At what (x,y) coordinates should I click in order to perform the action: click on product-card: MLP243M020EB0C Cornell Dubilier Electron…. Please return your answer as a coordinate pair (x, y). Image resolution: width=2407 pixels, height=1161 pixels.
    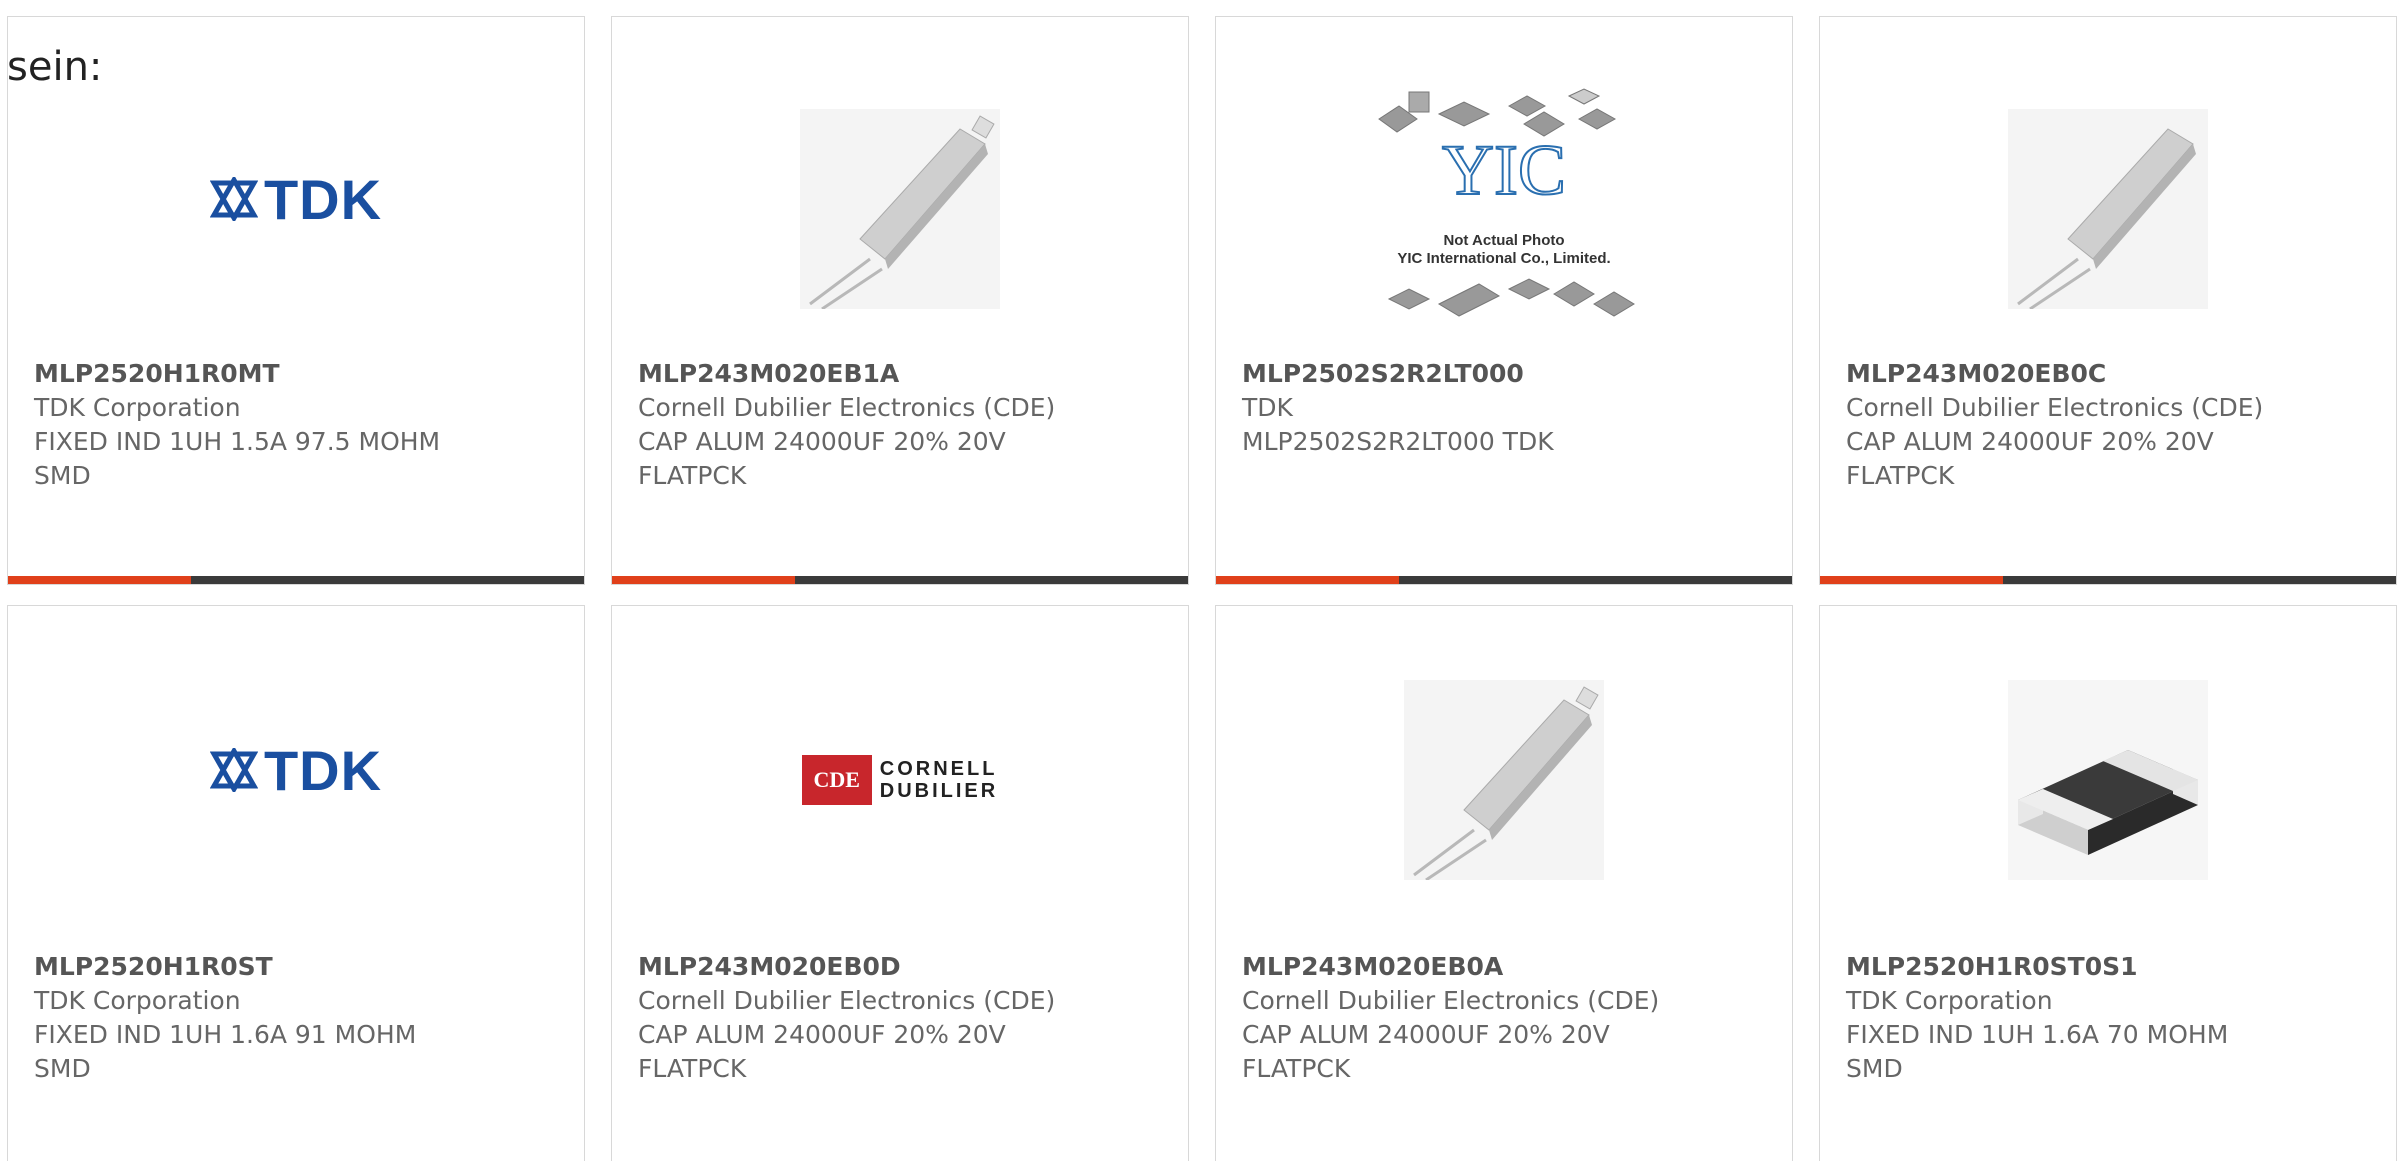
    Looking at the image, I should click on (2108, 300).